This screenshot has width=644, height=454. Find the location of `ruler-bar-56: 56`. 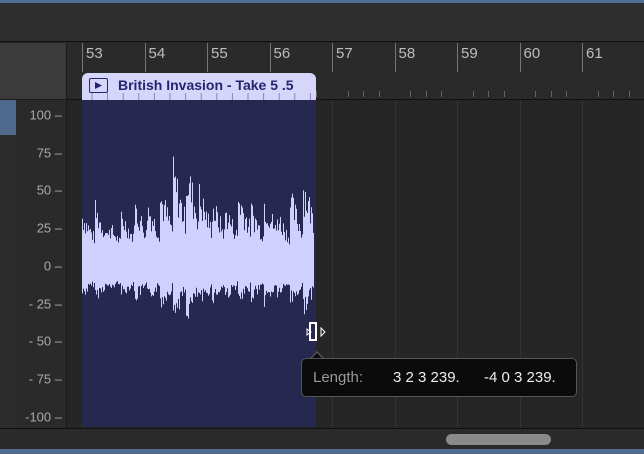

ruler-bar-56: 56 is located at coordinates (279, 57).